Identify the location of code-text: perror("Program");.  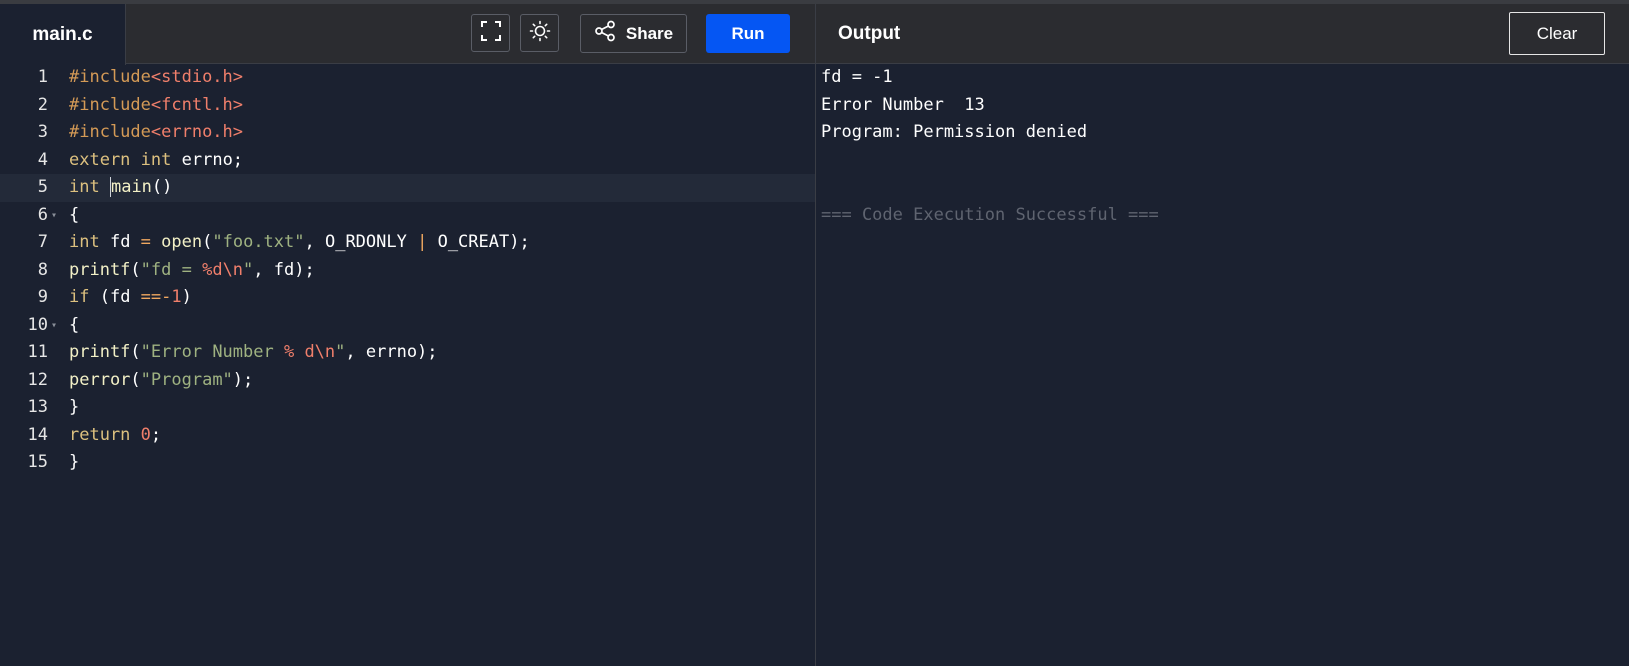
(161, 381).